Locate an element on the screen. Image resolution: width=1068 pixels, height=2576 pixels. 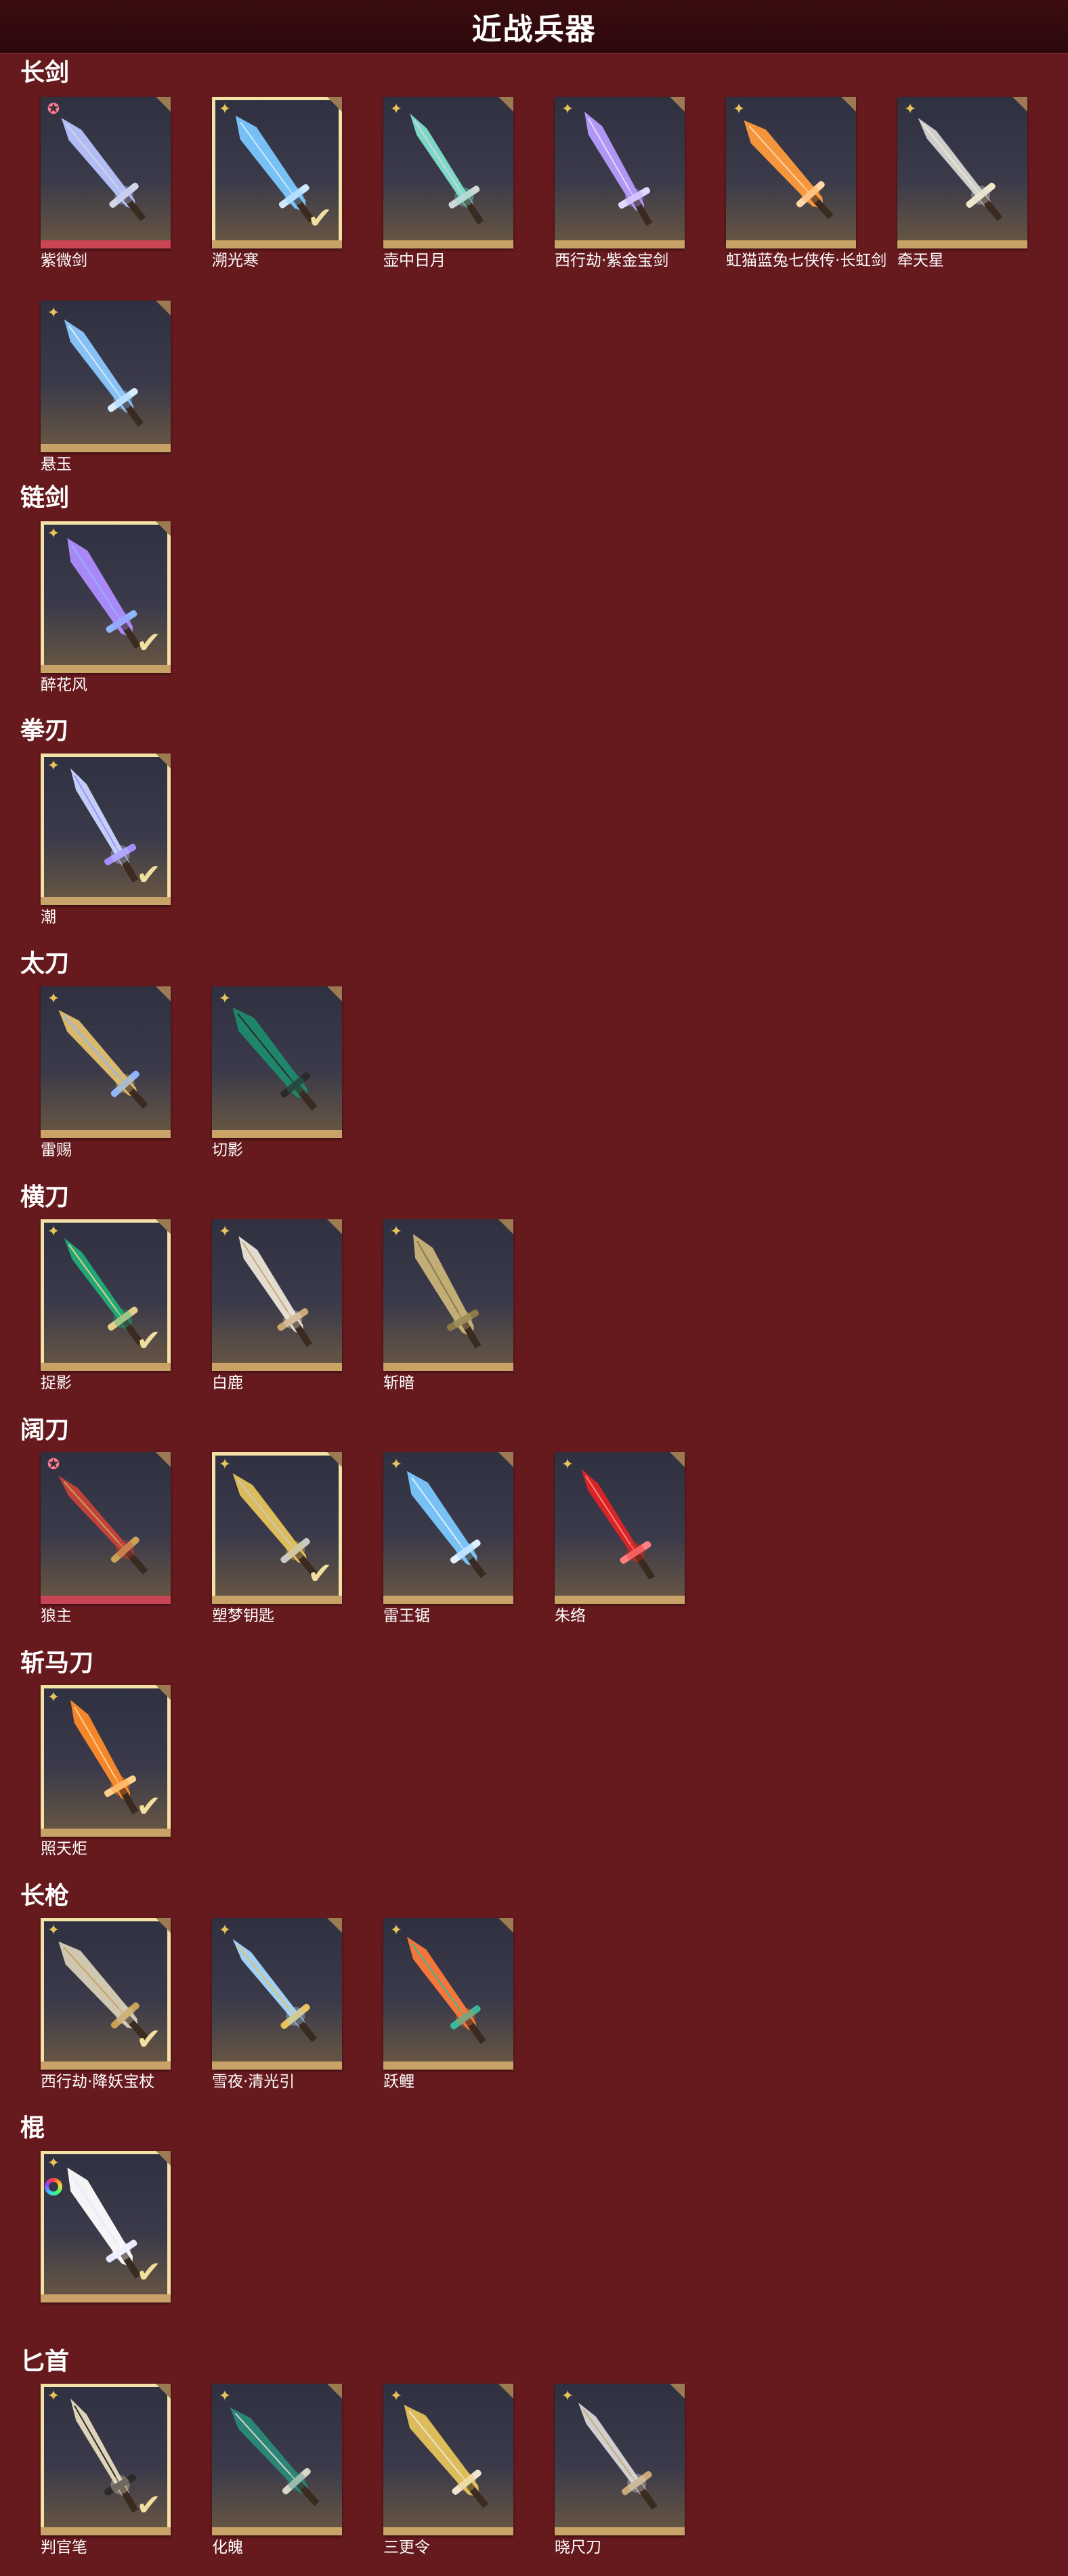
page-title: 近战兵器 is located at coordinates (534, 29).